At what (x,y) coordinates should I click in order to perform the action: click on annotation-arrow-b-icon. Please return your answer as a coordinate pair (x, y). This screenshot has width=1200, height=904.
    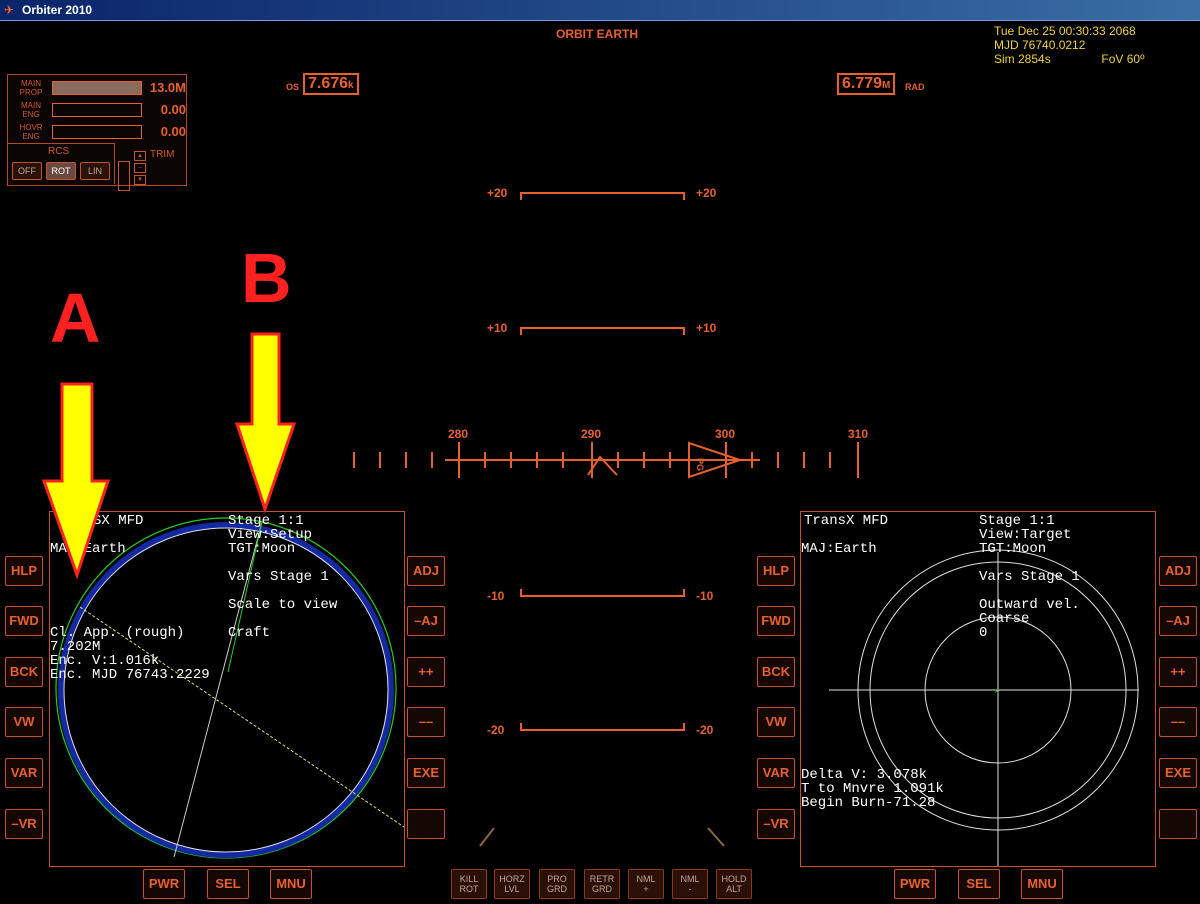
    Looking at the image, I should click on (265, 423).